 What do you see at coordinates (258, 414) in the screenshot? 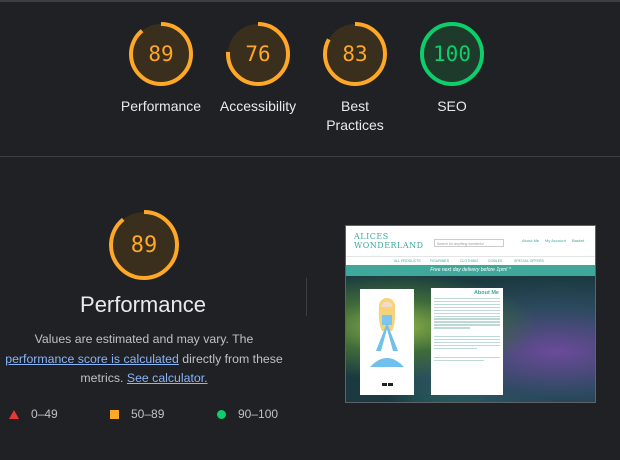
I see `legend-pass-label: 90–100` at bounding box center [258, 414].